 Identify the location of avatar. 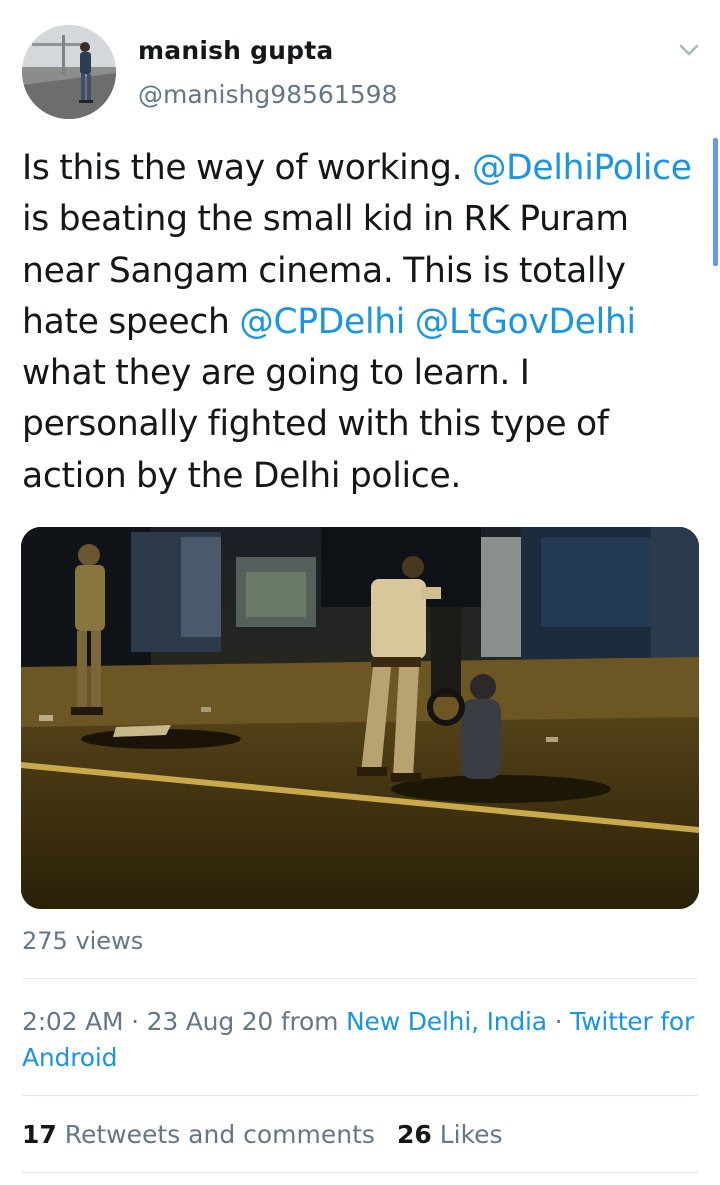
(69, 72).